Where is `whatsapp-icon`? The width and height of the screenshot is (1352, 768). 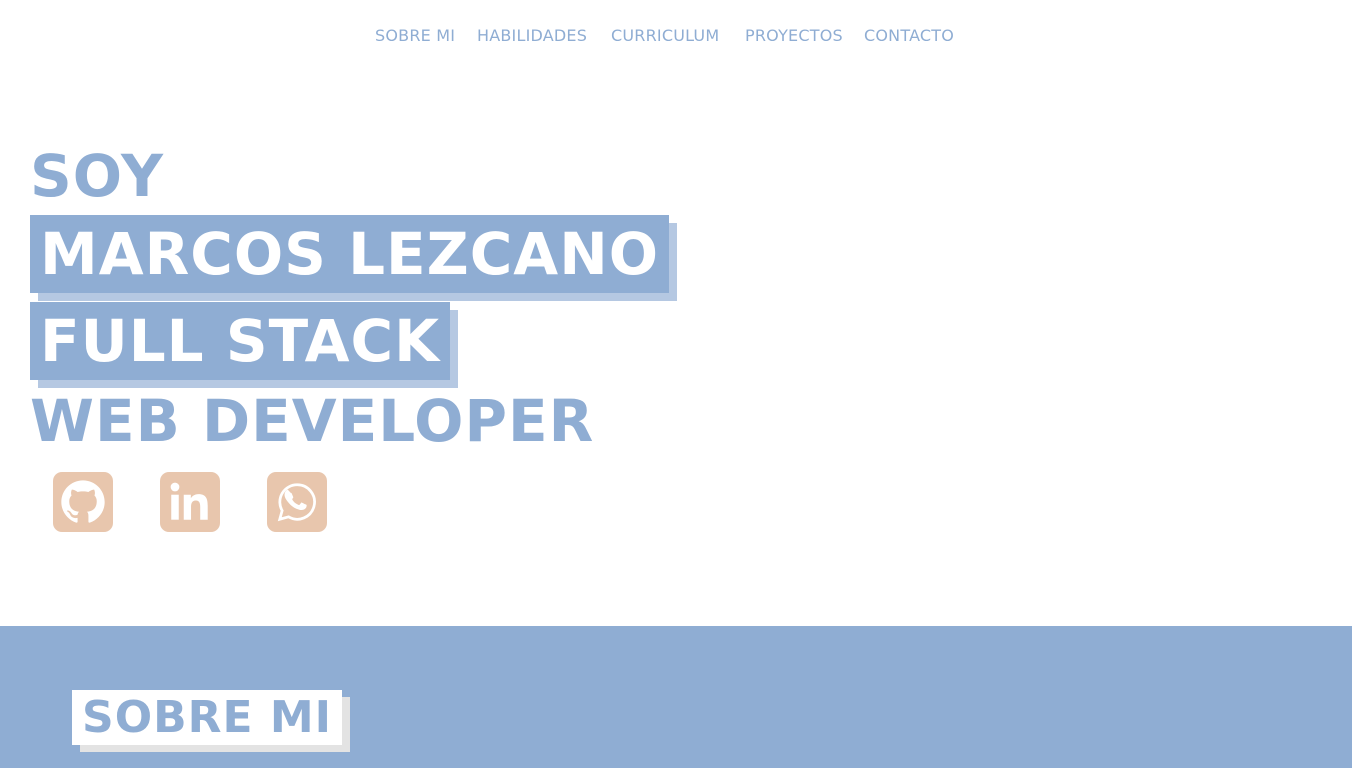
whatsapp-icon is located at coordinates (296, 502).